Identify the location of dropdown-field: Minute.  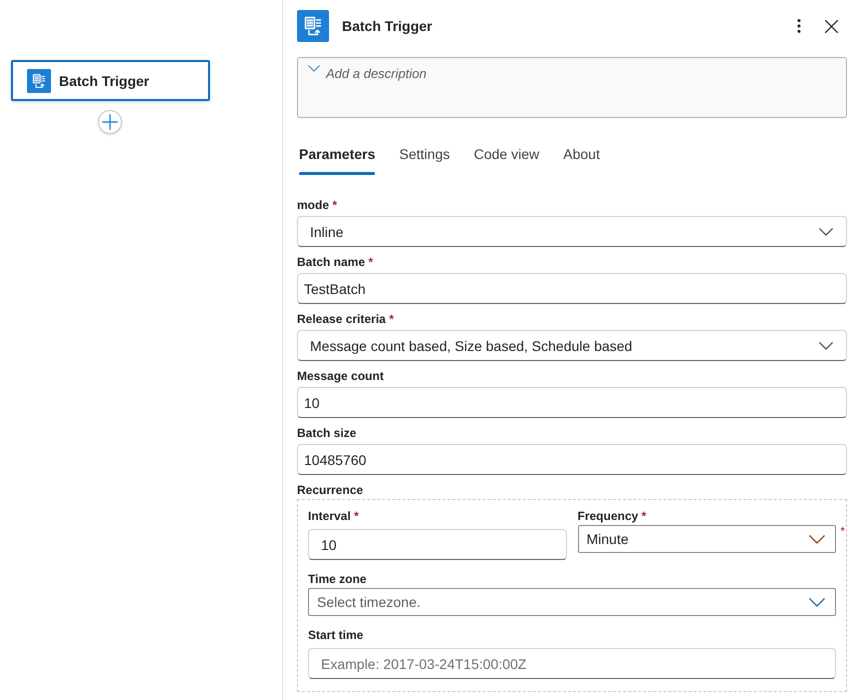
(707, 539).